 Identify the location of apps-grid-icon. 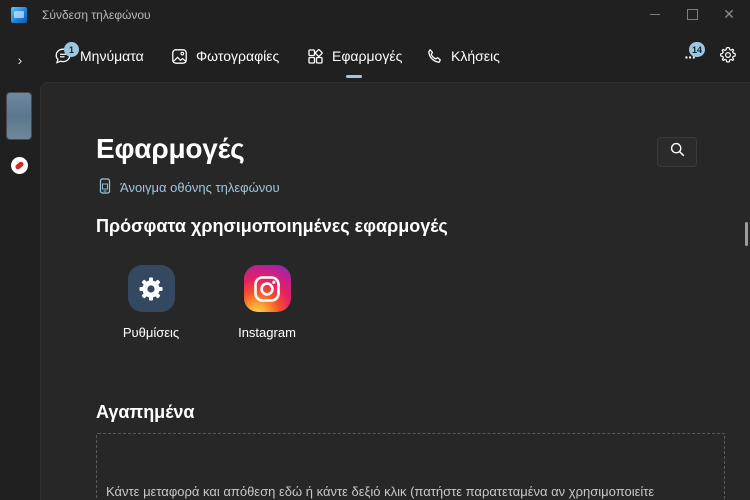
(315, 56).